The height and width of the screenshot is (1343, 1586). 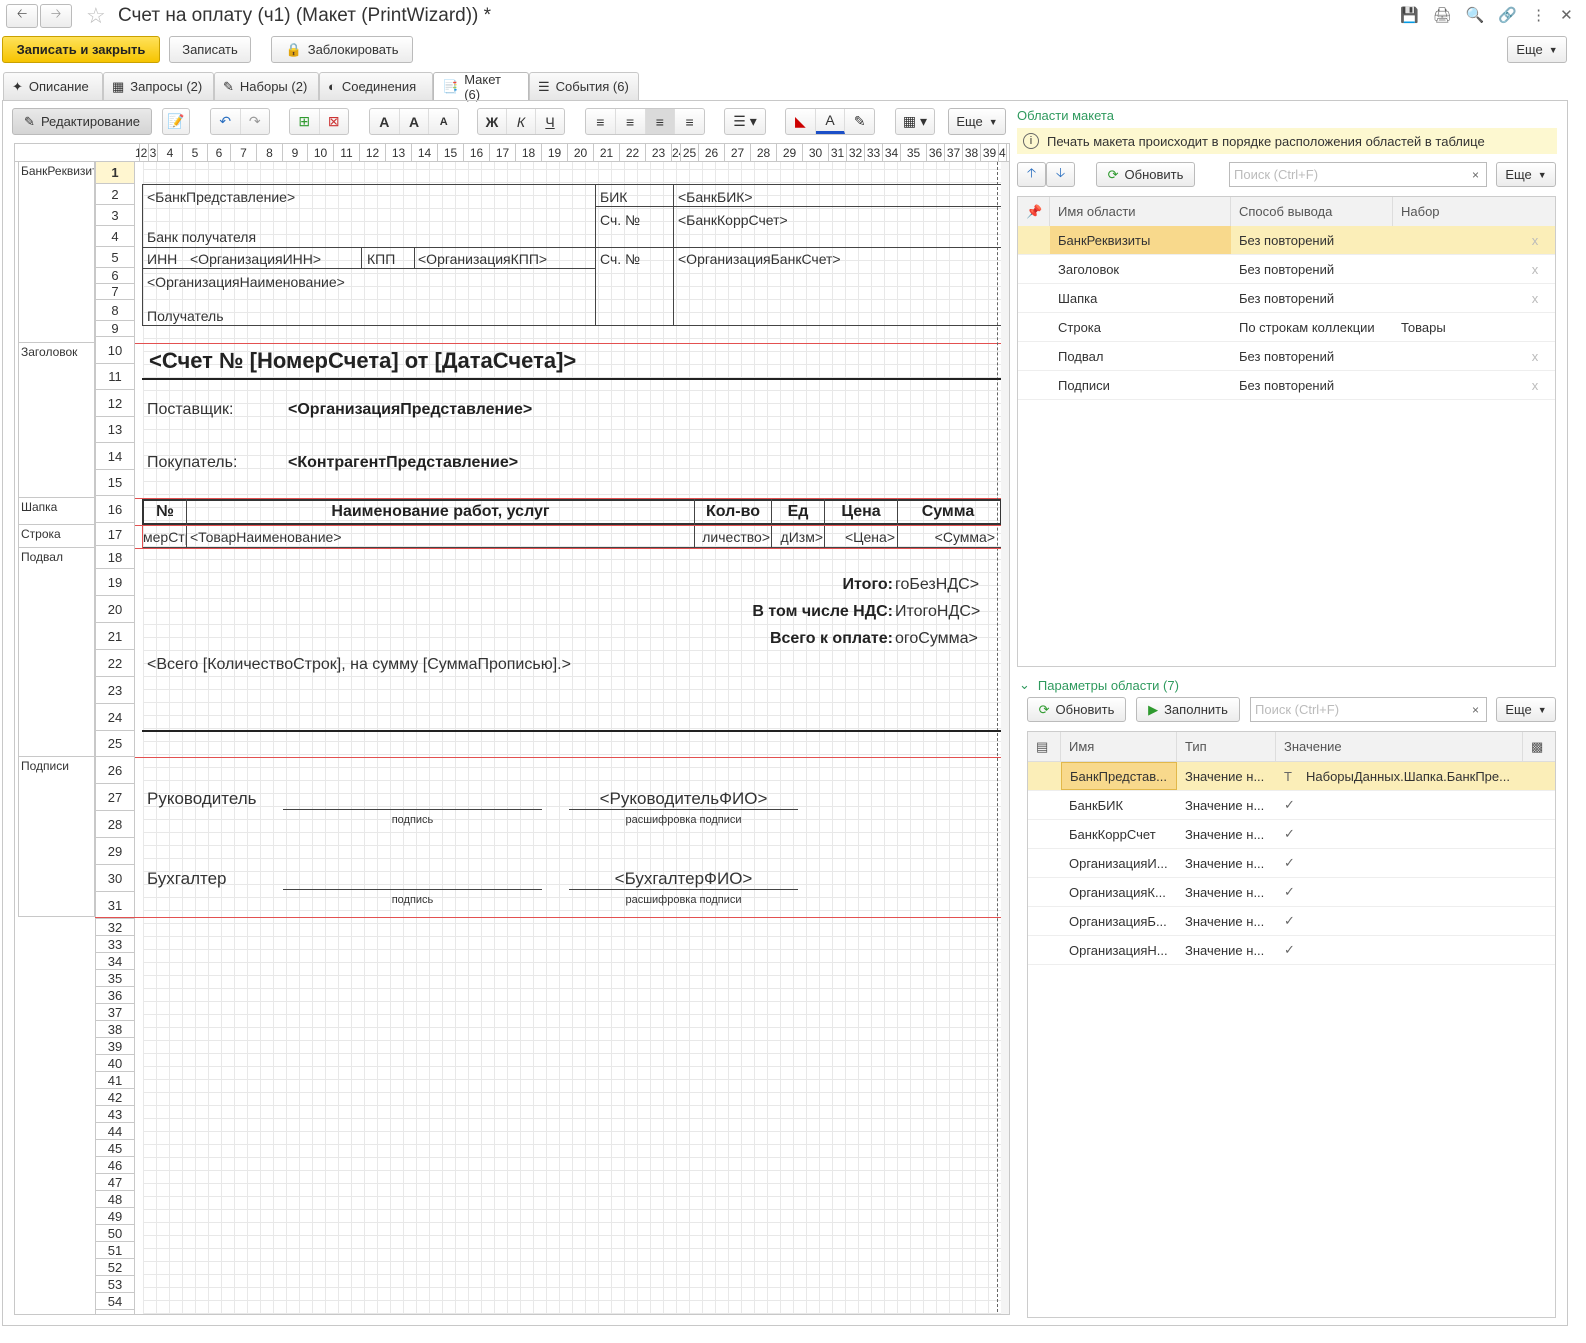 I want to click on column-header: 7, so click(x=244, y=152).